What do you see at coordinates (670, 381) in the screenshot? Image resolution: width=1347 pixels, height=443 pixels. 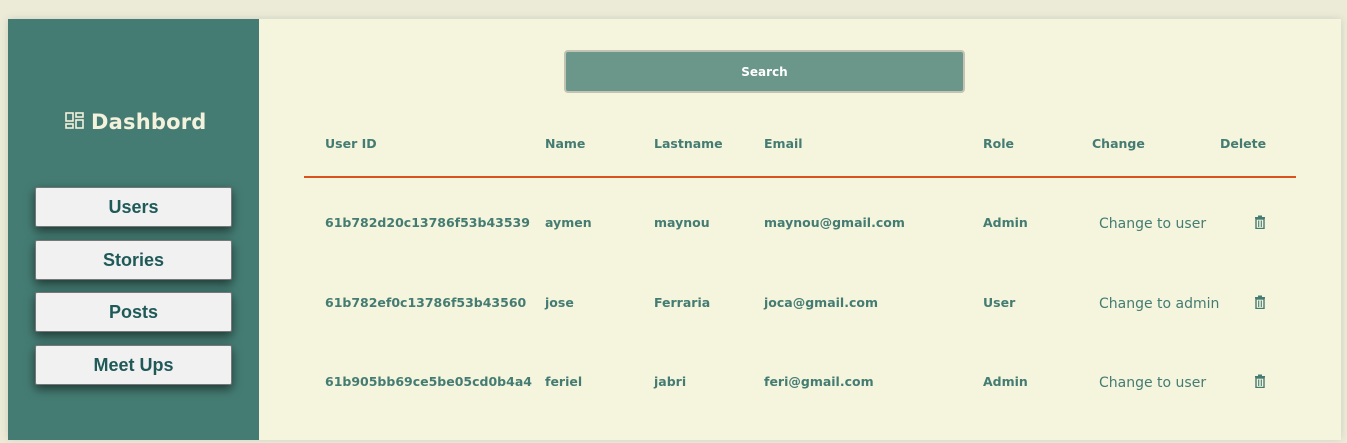 I see `lastname-cell: jabri` at bounding box center [670, 381].